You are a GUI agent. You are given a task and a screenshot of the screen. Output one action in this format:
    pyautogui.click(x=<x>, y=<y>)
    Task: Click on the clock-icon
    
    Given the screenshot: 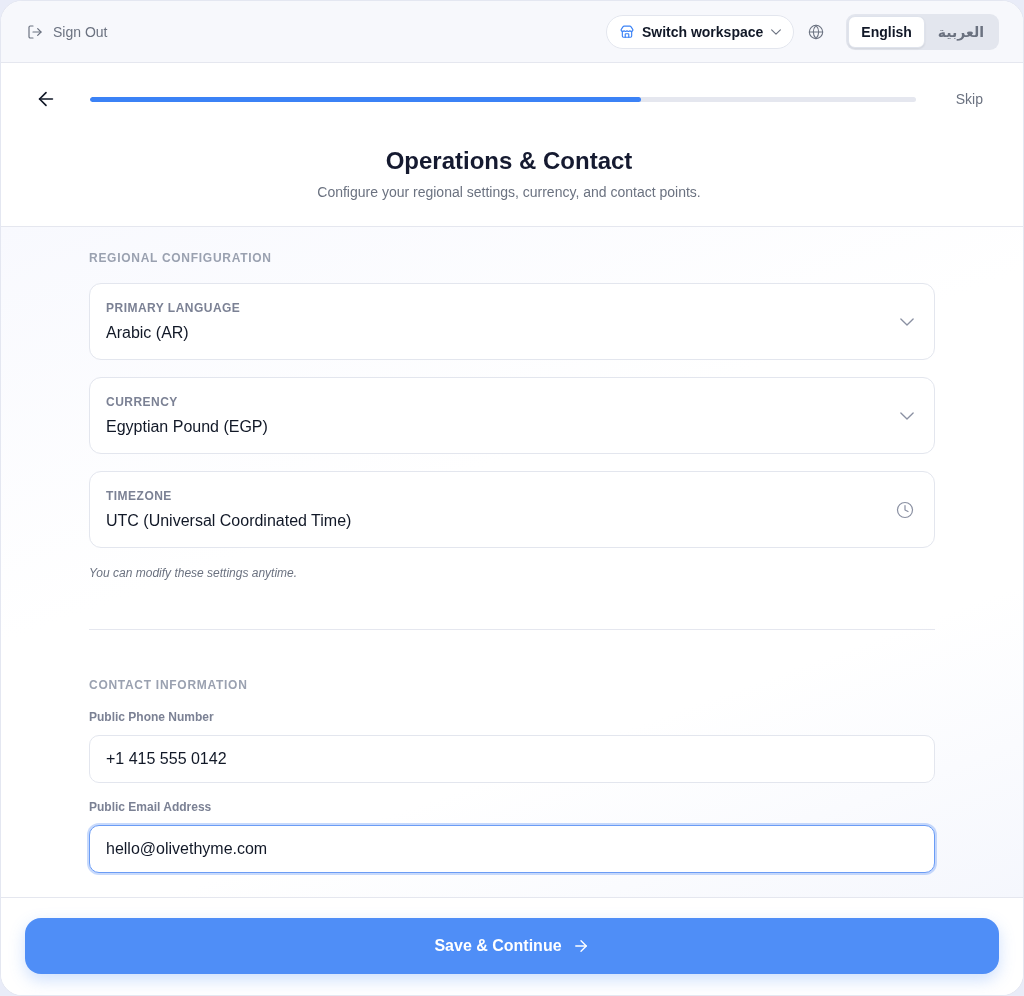 What is the action you would take?
    pyautogui.click(x=905, y=509)
    